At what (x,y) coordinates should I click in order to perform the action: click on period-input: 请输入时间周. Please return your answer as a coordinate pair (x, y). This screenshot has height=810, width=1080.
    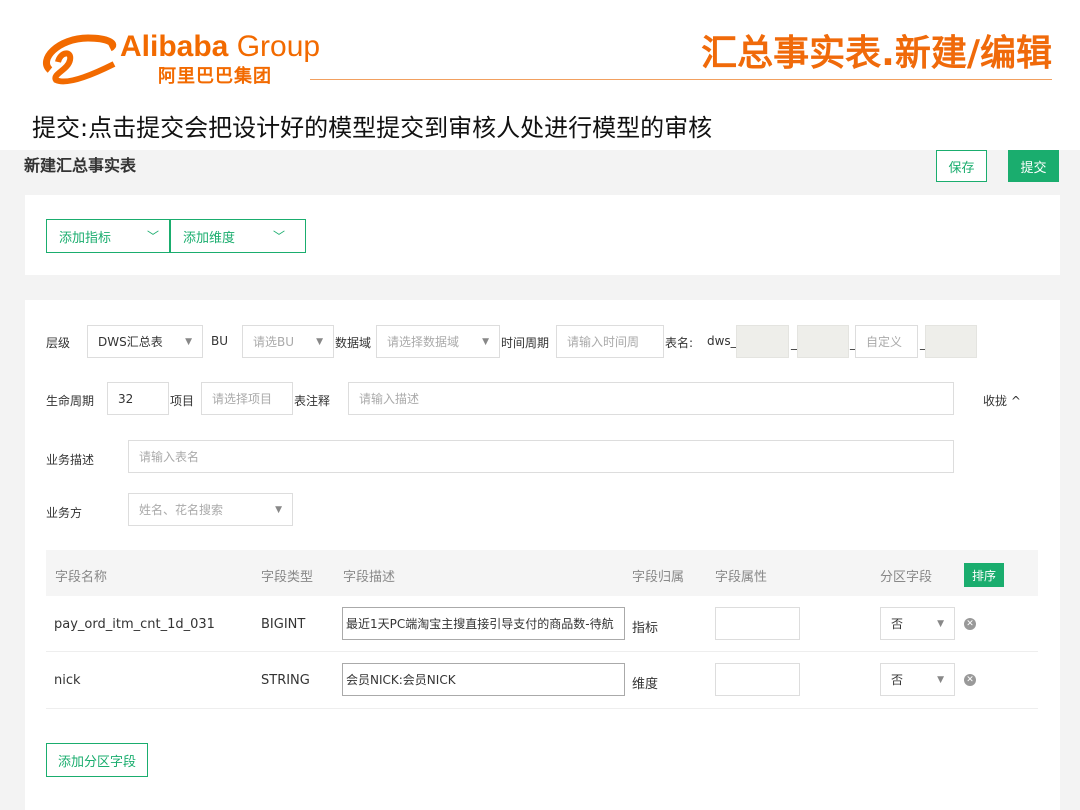
    Looking at the image, I should click on (610, 341).